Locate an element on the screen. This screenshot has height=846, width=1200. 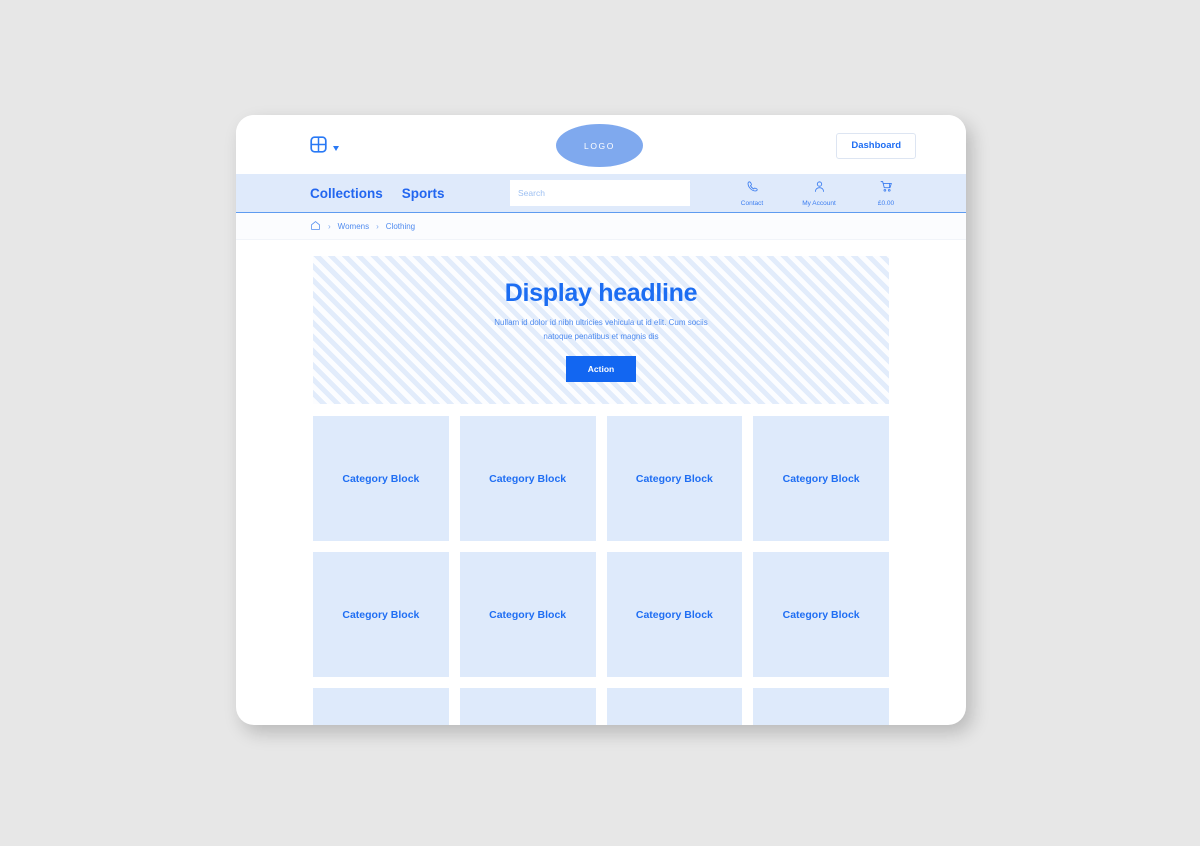
grid-menu-button is located at coordinates (324, 147).